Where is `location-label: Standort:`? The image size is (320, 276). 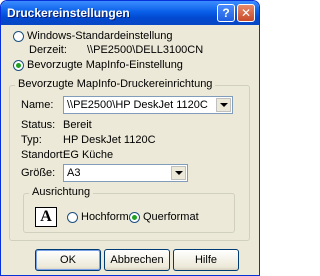 location-label: Standort: is located at coordinates (43, 155).